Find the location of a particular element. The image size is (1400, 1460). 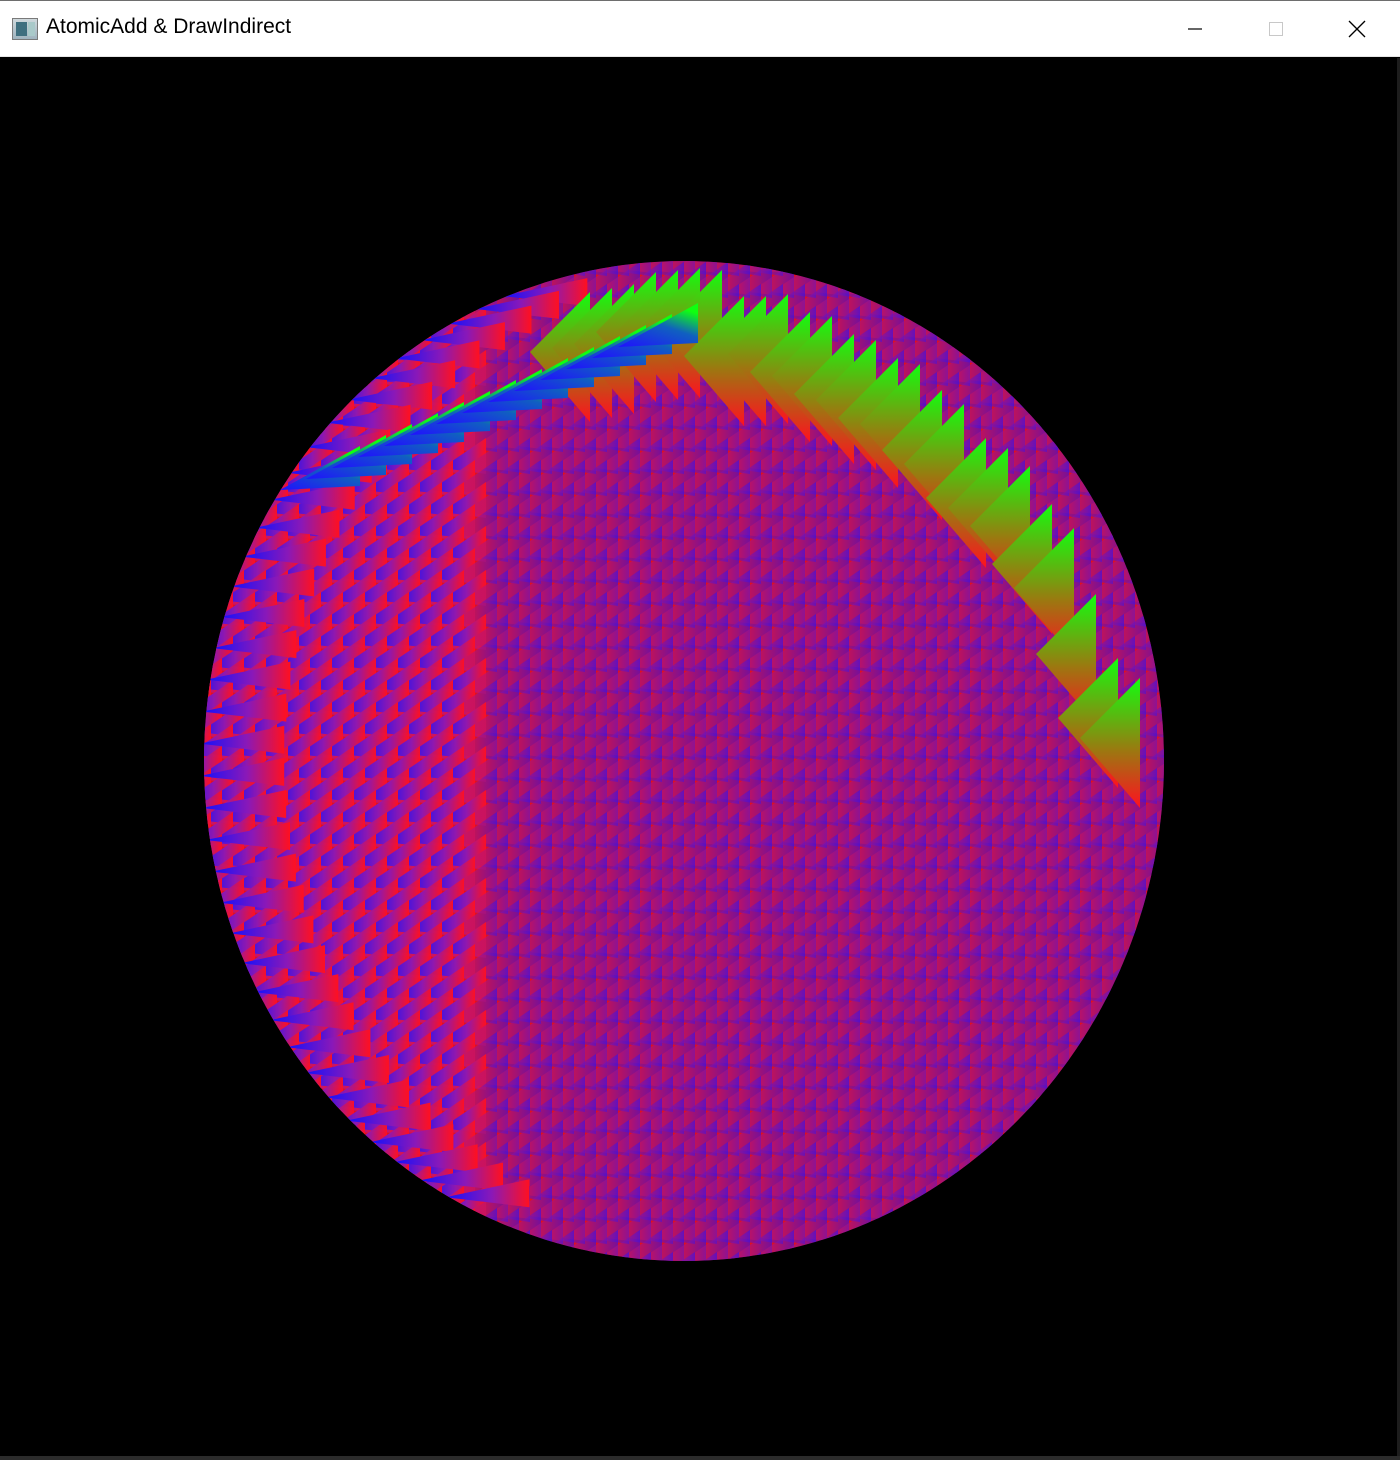

title-bar: AtomicAdd & DrawIndirect is located at coordinates (700, 29).